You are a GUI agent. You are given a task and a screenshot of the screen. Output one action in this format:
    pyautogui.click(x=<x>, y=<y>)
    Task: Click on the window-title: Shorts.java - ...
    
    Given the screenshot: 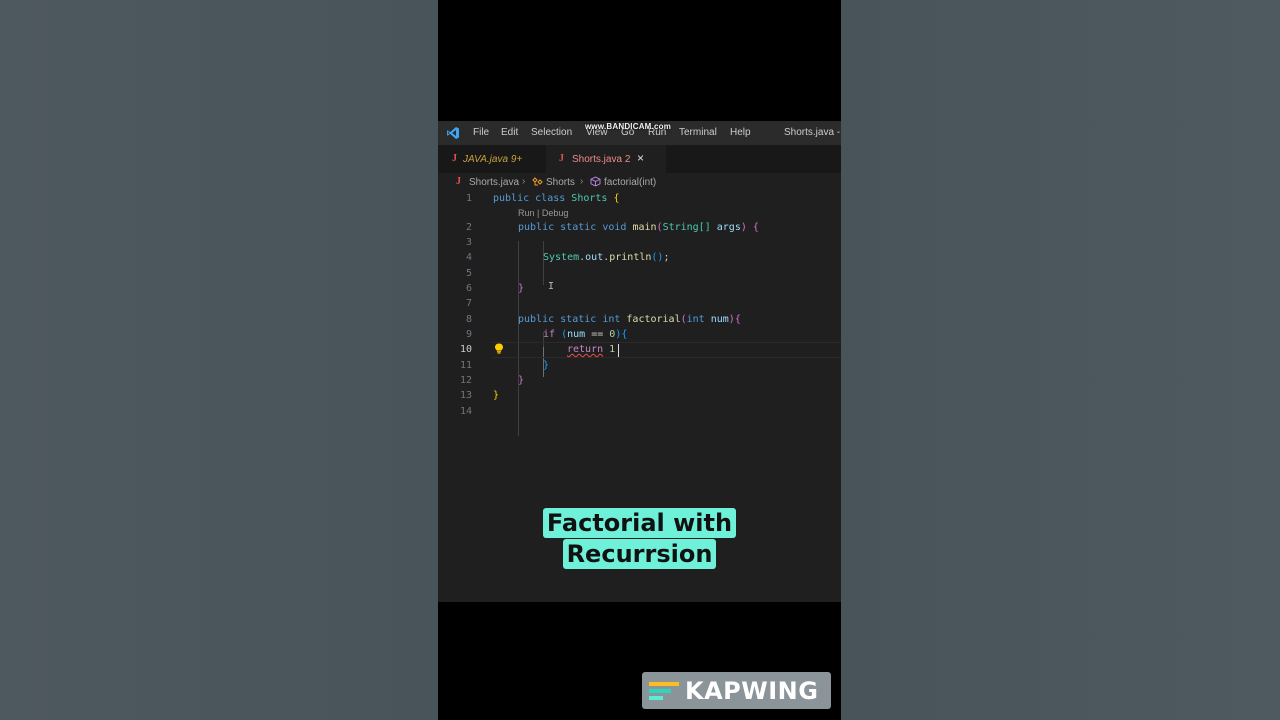 What is the action you would take?
    pyautogui.click(x=812, y=132)
    